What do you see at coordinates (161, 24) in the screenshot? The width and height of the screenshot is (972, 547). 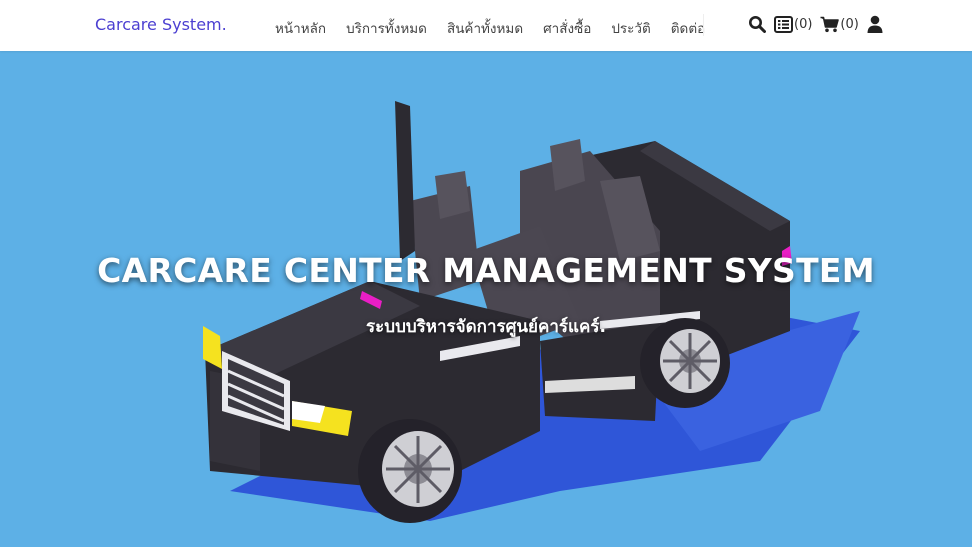 I see `brand-logo-link: Carcare System.` at bounding box center [161, 24].